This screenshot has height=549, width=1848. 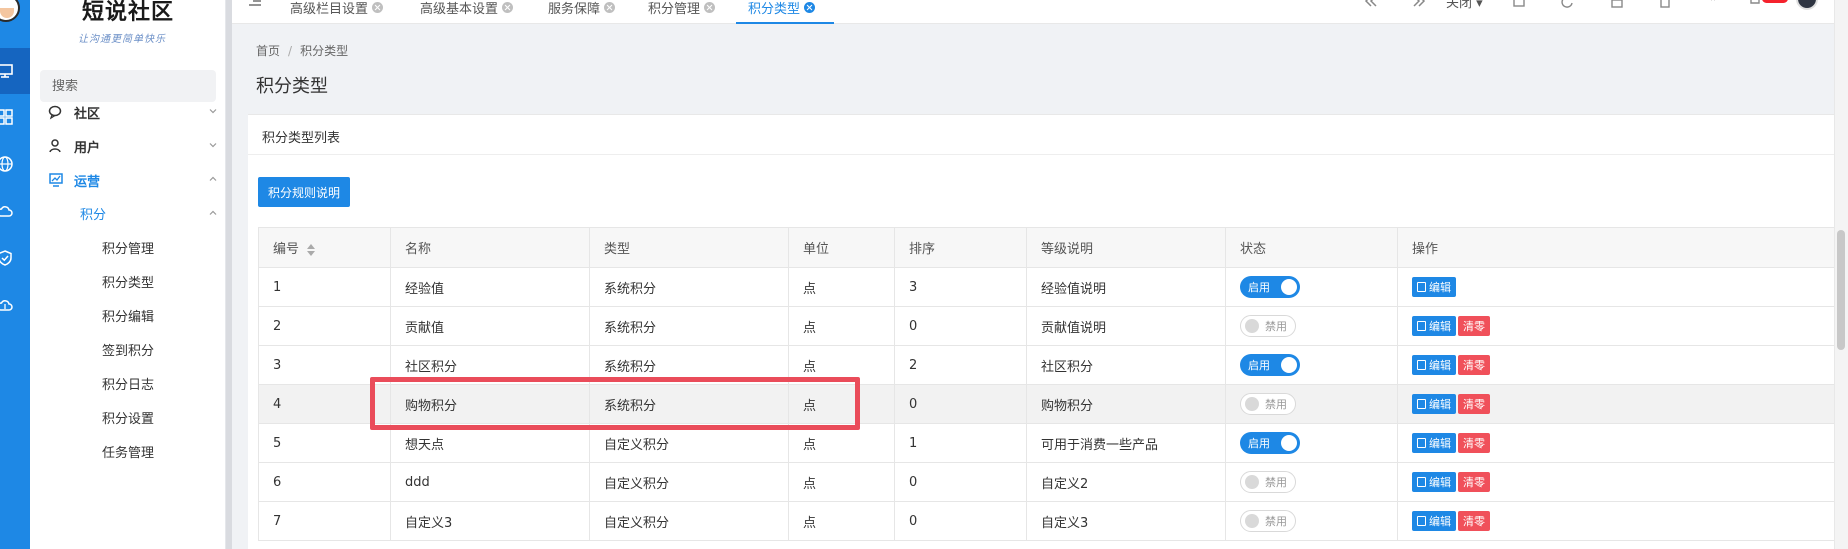 I want to click on grid-icon, so click(x=15, y=117).